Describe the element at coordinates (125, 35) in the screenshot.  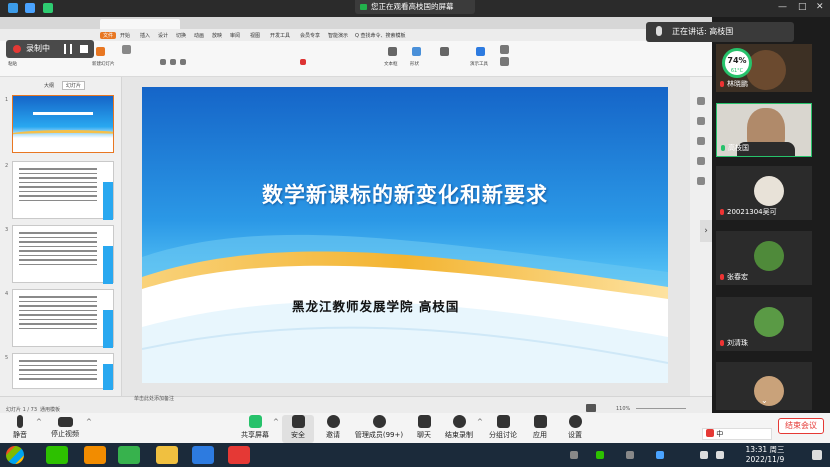
I see `menu-item: 开始` at that location.